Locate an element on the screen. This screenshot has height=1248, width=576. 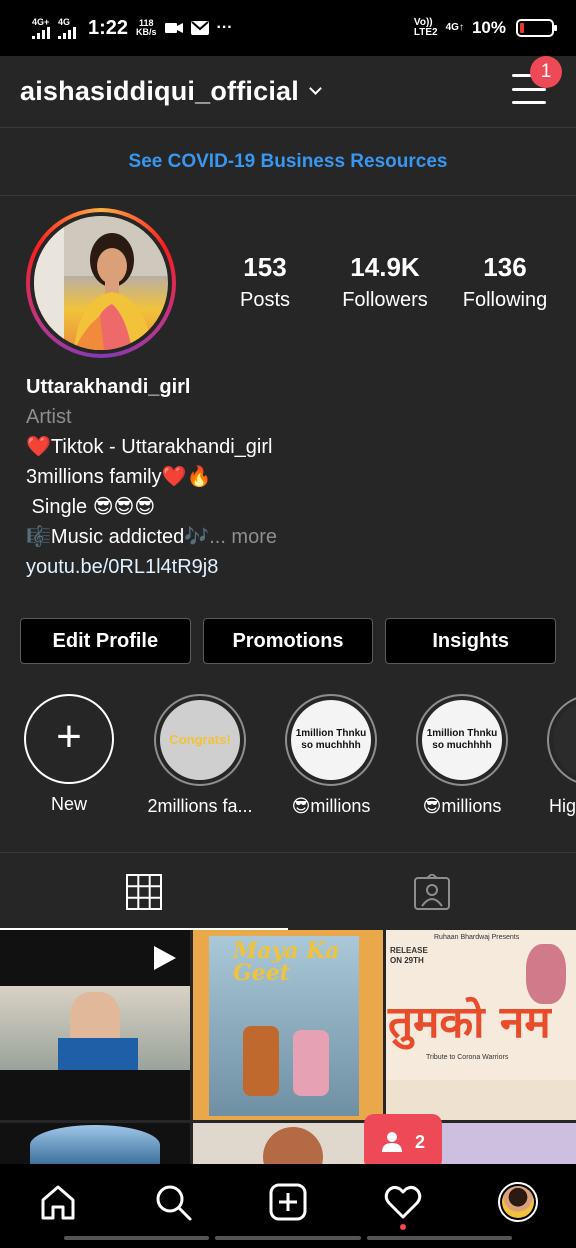
activity-dot is located at coordinates (403, 1227).